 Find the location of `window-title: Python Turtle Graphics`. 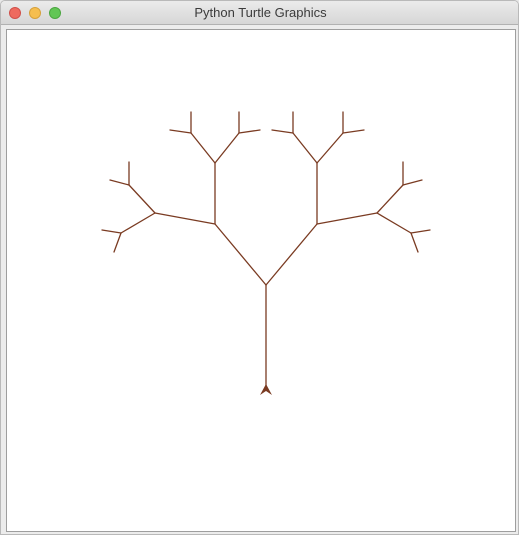

window-title: Python Turtle Graphics is located at coordinates (260, 12).